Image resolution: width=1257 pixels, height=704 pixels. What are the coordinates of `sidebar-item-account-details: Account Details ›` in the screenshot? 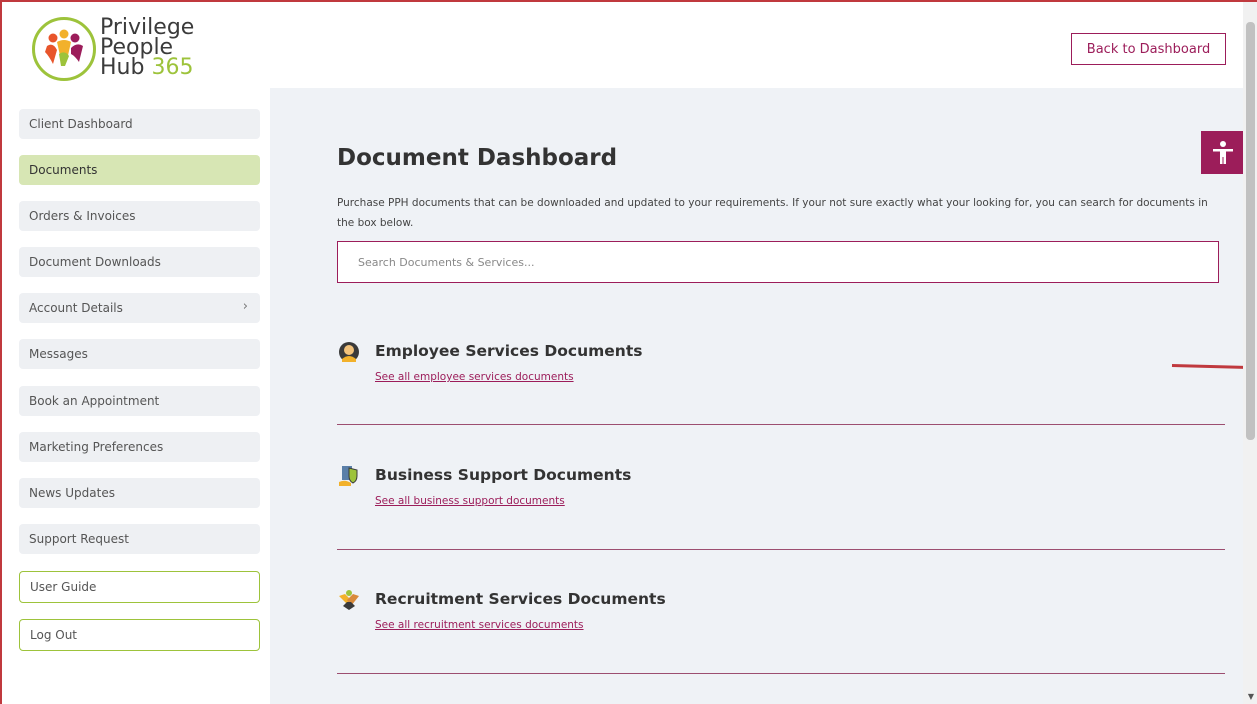 It's located at (139, 308).